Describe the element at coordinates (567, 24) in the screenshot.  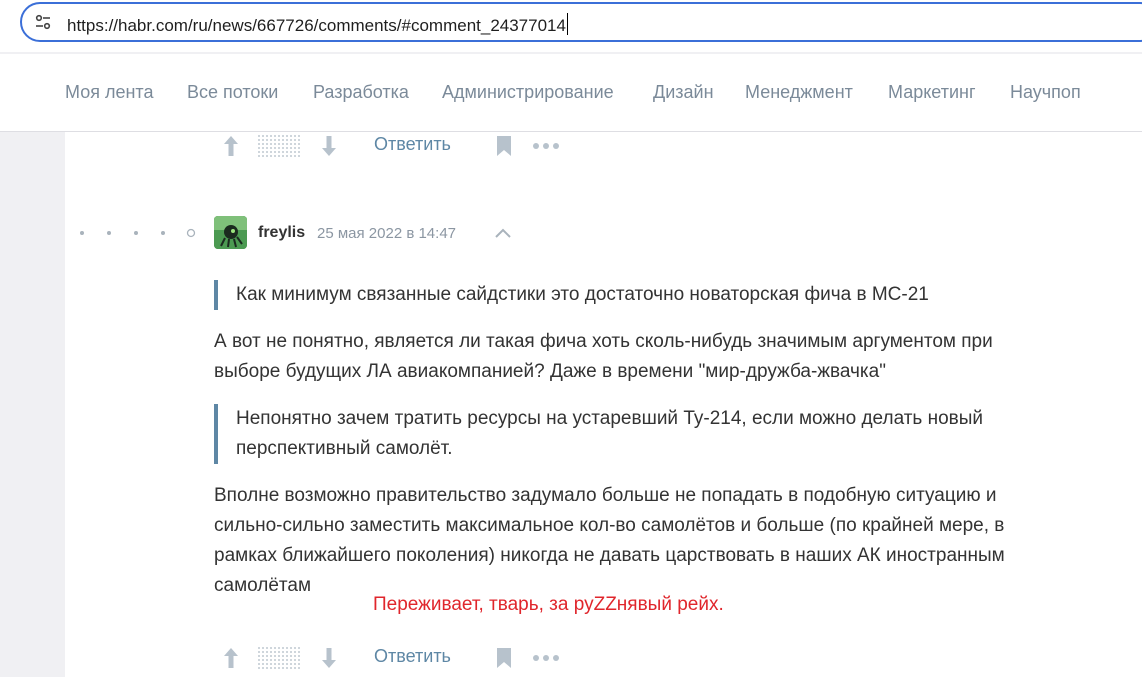
I see `text-caret` at that location.